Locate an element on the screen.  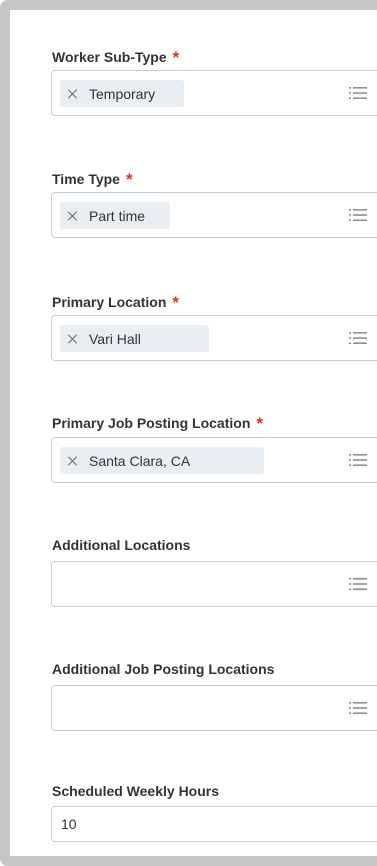
field-label-text: Additional Job Posting Locations is located at coordinates (163, 669).